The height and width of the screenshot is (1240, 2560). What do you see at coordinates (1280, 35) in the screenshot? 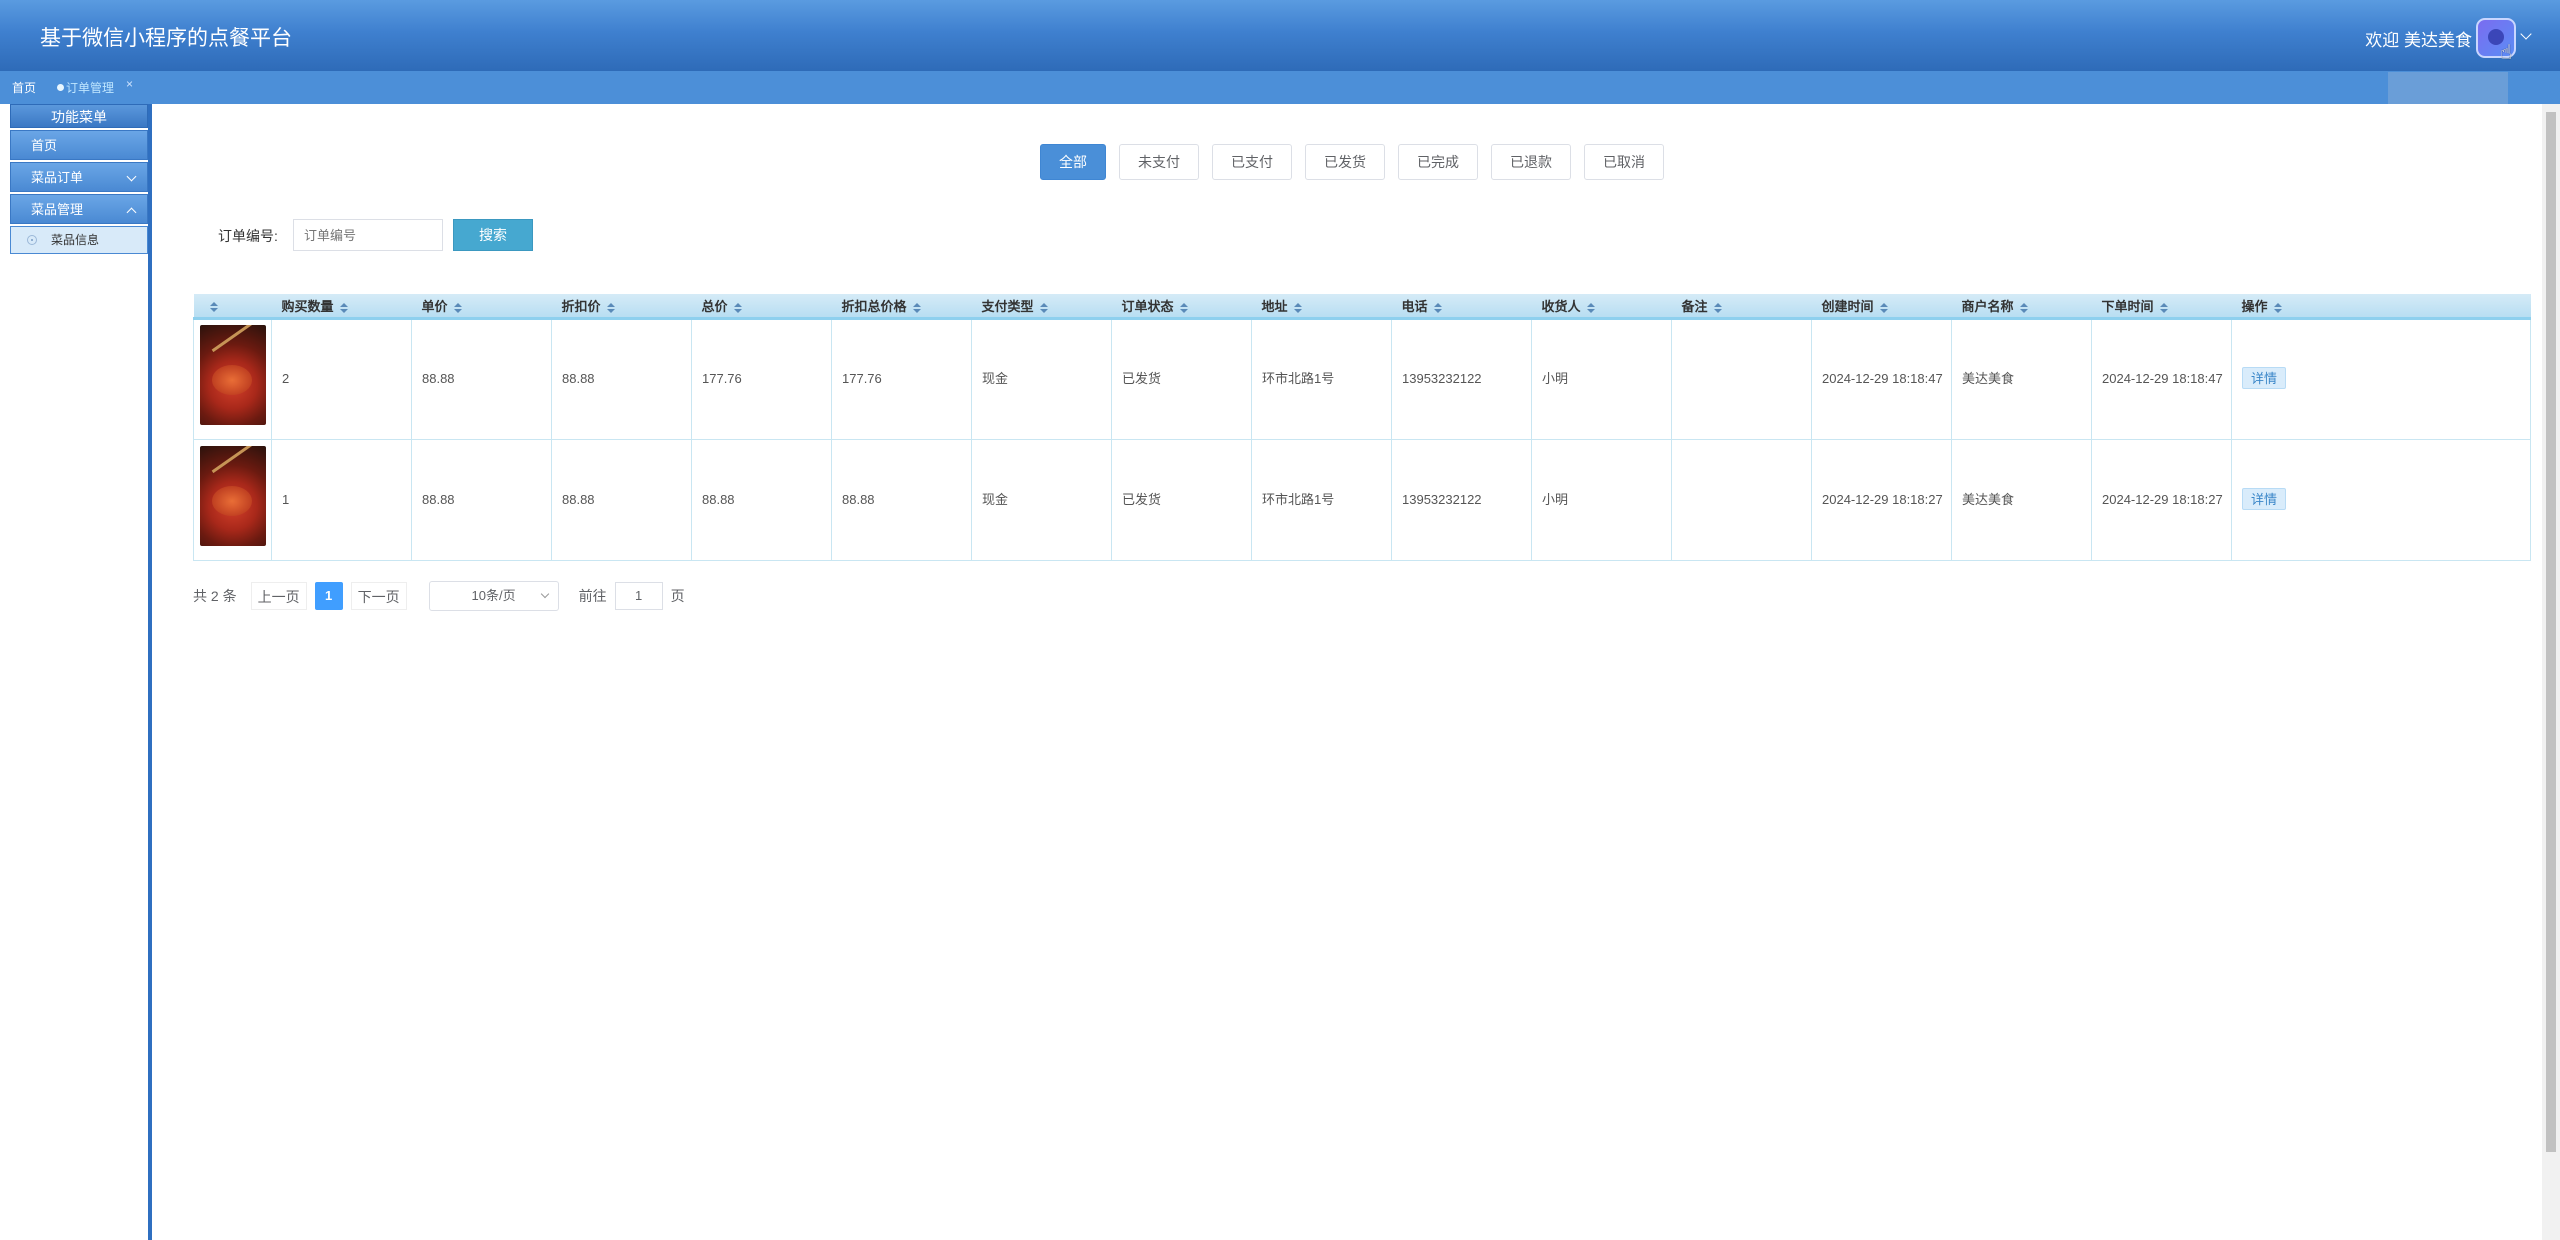
I see `app-header: 基于微信小程序的点餐平台 欢迎 美达美食` at bounding box center [1280, 35].